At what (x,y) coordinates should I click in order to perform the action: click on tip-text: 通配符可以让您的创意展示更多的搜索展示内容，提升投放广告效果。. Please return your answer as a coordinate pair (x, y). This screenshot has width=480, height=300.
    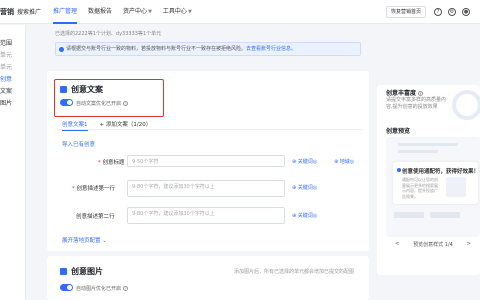
    Looking at the image, I should click on (420, 188).